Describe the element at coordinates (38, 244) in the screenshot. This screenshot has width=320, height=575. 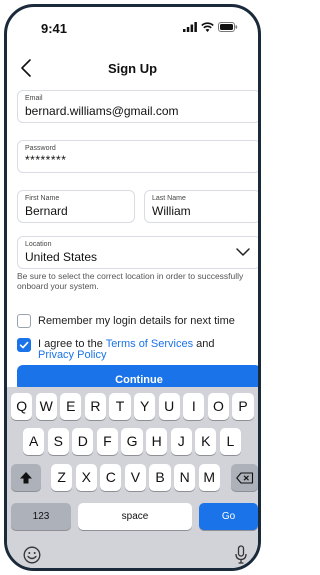
I see `location-label: Location` at that location.